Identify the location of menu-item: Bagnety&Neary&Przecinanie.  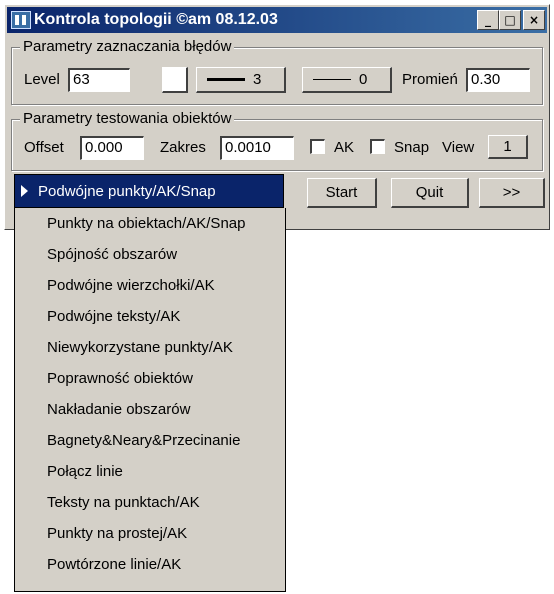
(150, 440).